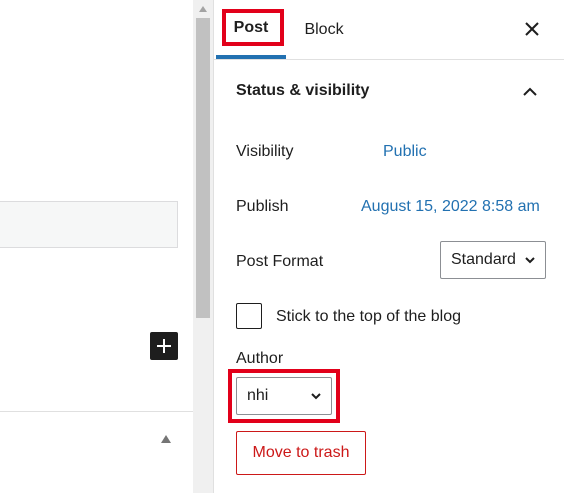 Image resolution: width=564 pixels, height=493 pixels. What do you see at coordinates (368, 317) in the screenshot?
I see `sticky-checkbox-label: Stick to the top of the blog` at bounding box center [368, 317].